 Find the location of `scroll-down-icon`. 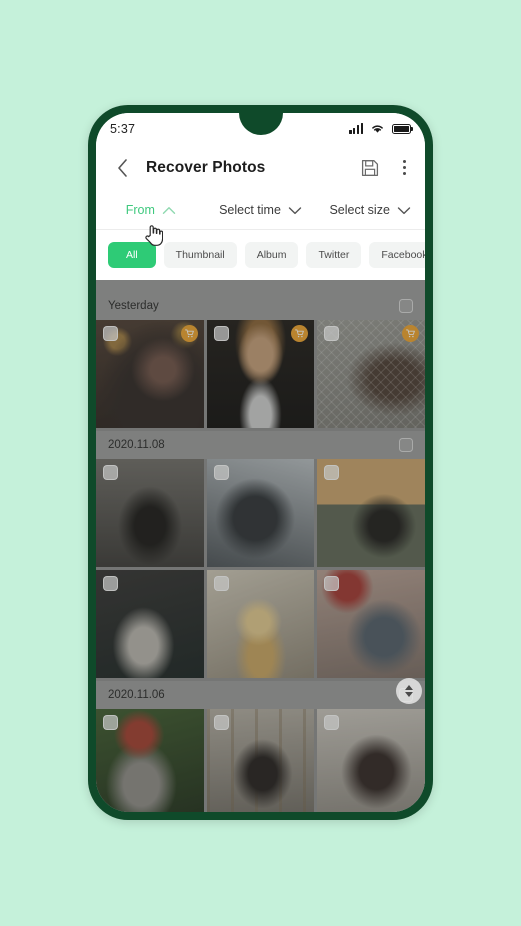

scroll-down-icon is located at coordinates (409, 694).